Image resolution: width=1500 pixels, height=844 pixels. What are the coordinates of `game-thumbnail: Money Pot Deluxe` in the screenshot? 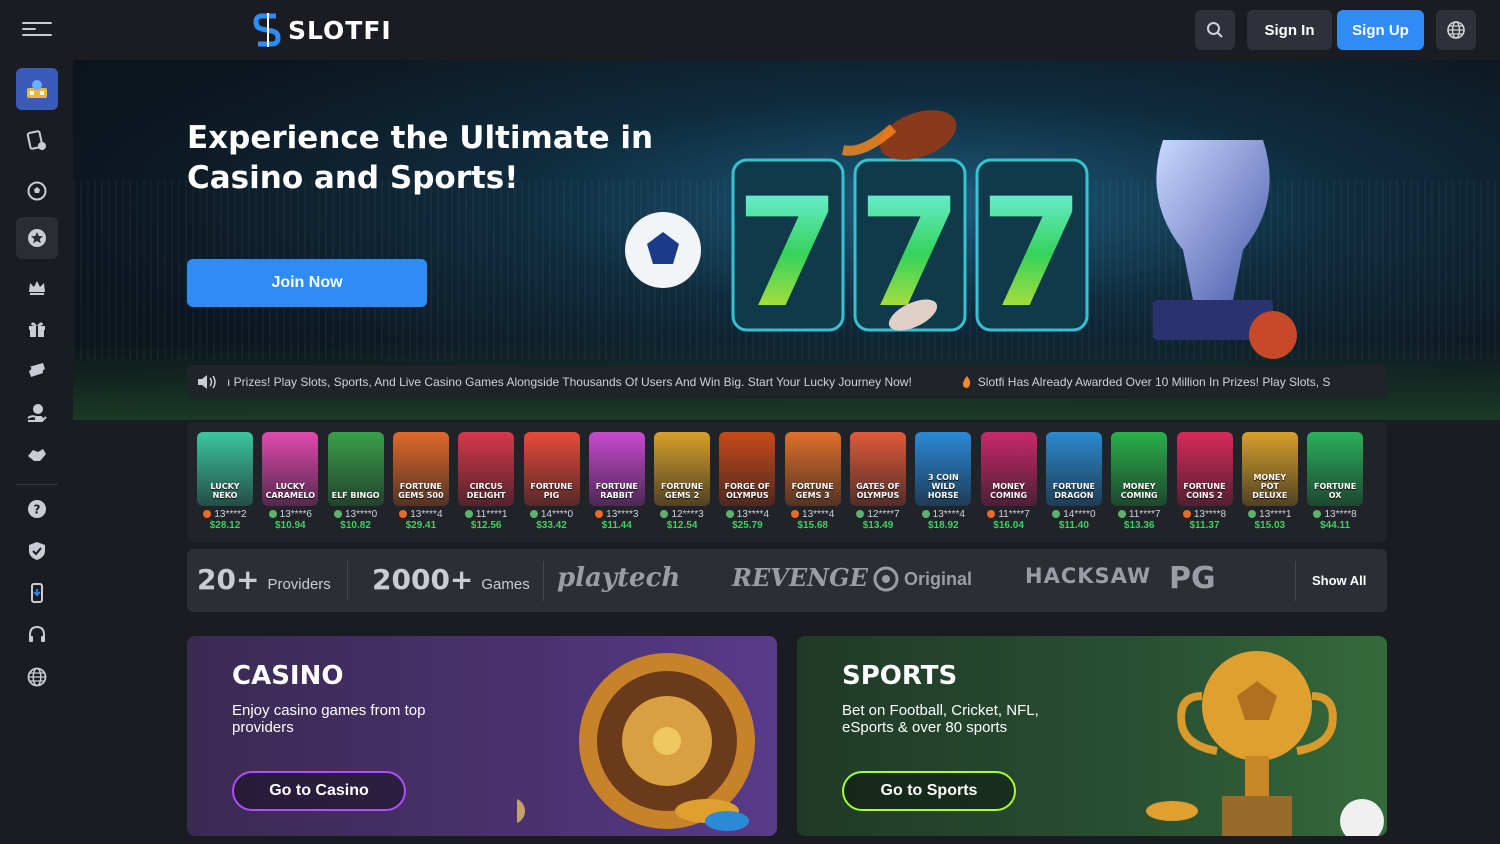 It's located at (1269, 469).